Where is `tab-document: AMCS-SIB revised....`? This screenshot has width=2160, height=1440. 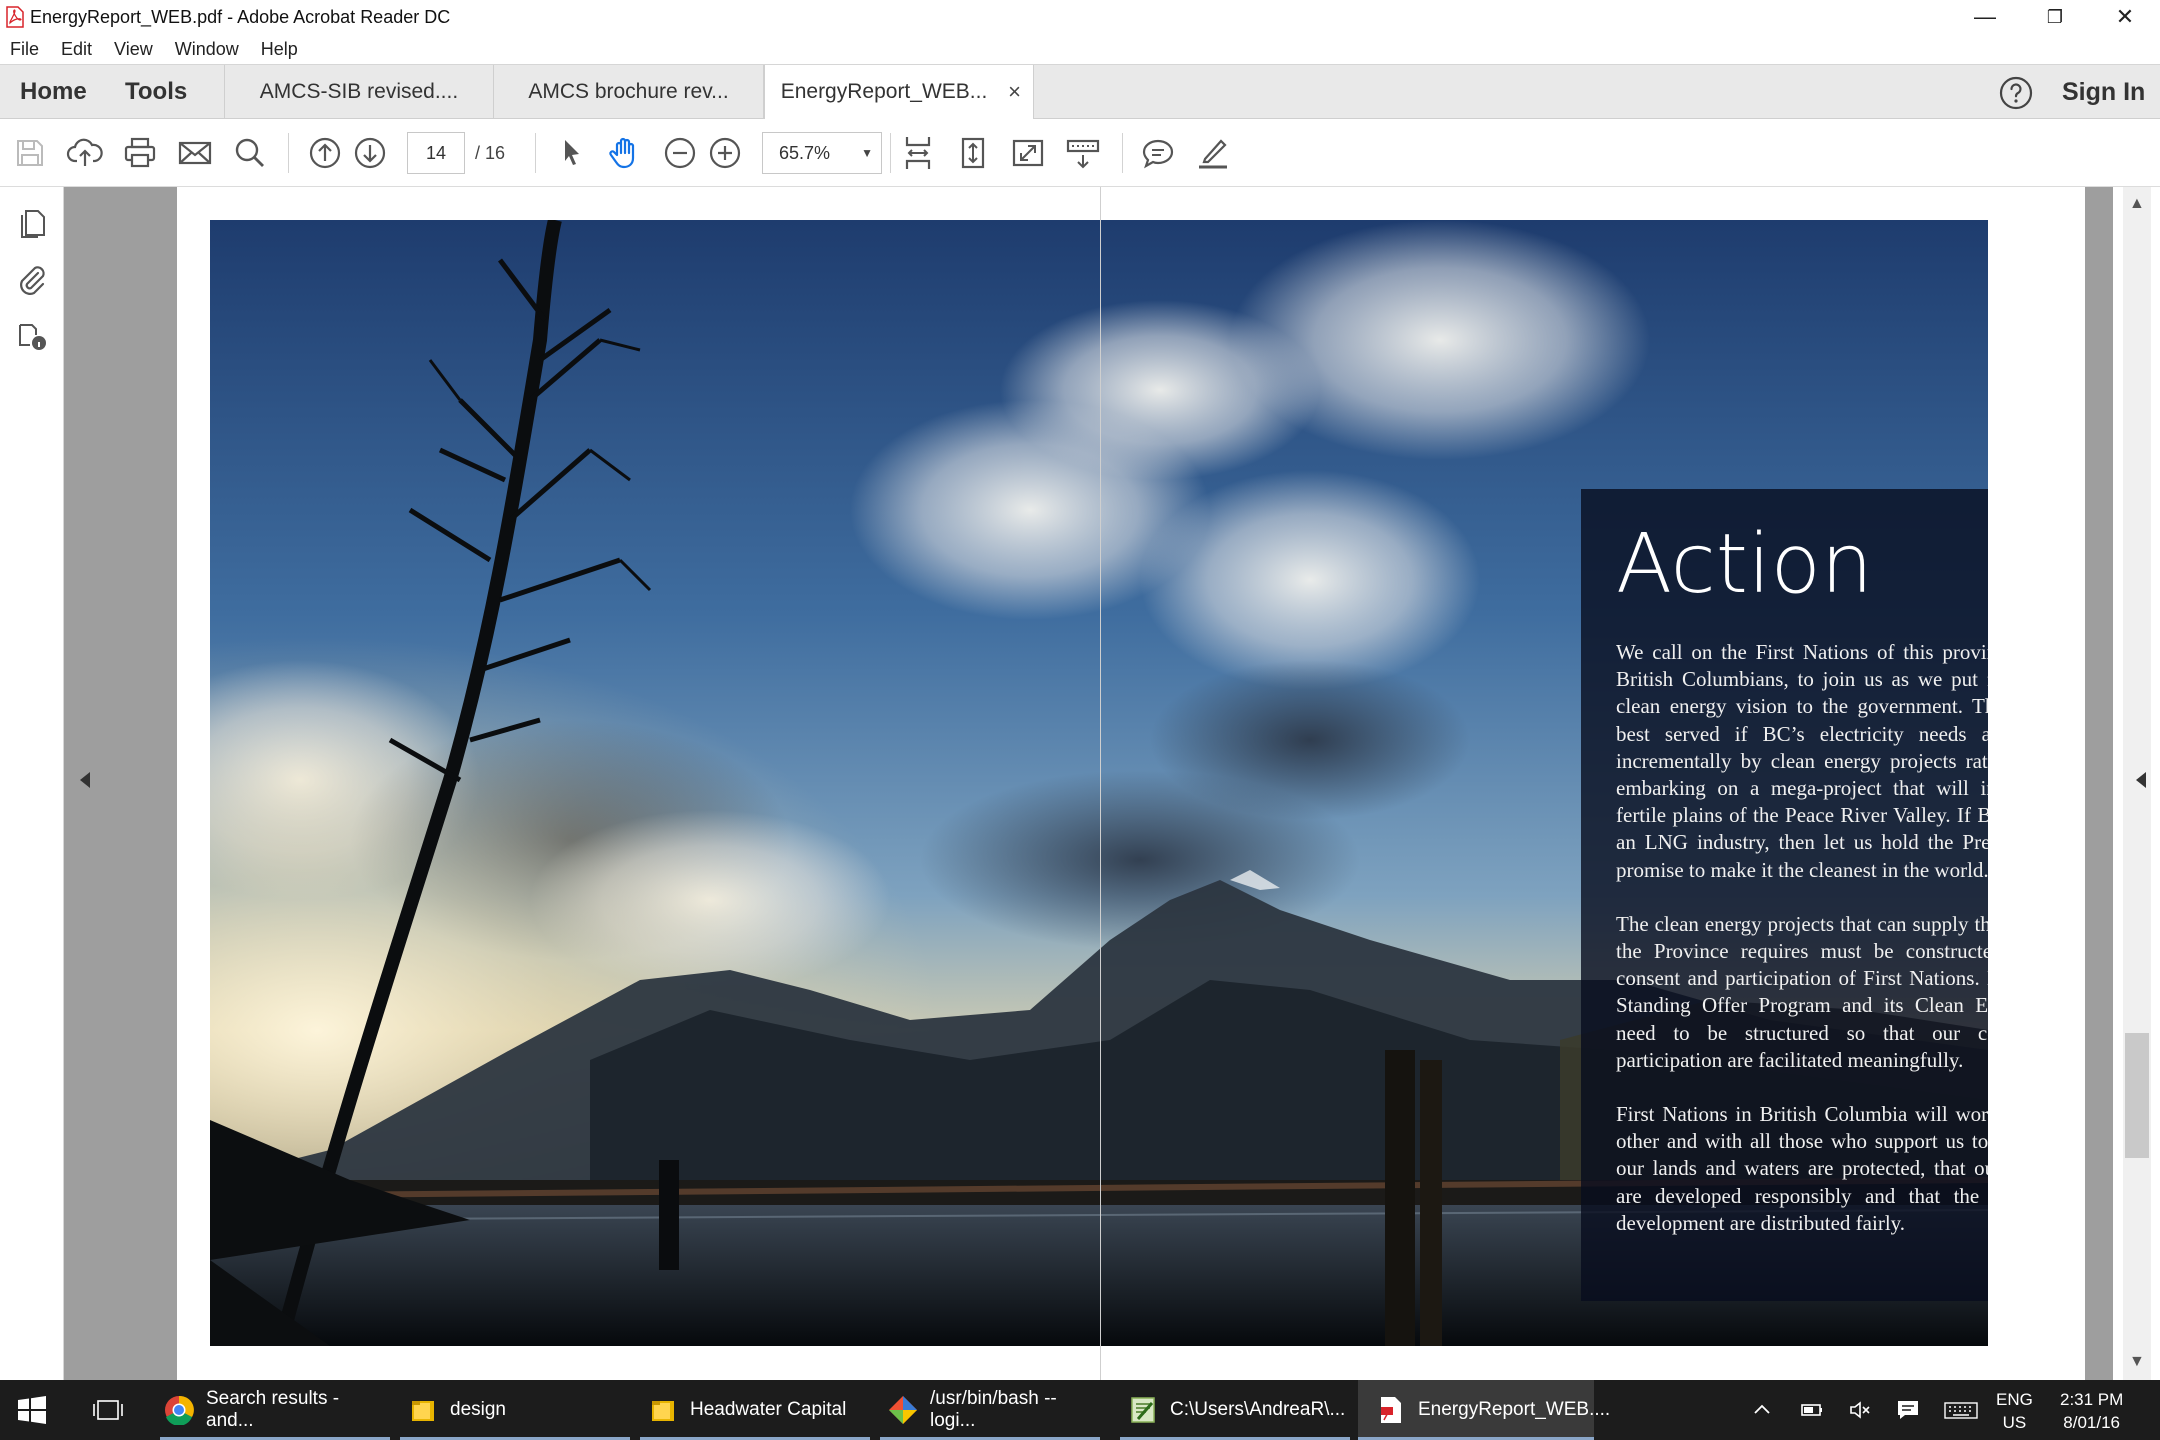
tab-document: AMCS-SIB revised.... is located at coordinates (359, 92).